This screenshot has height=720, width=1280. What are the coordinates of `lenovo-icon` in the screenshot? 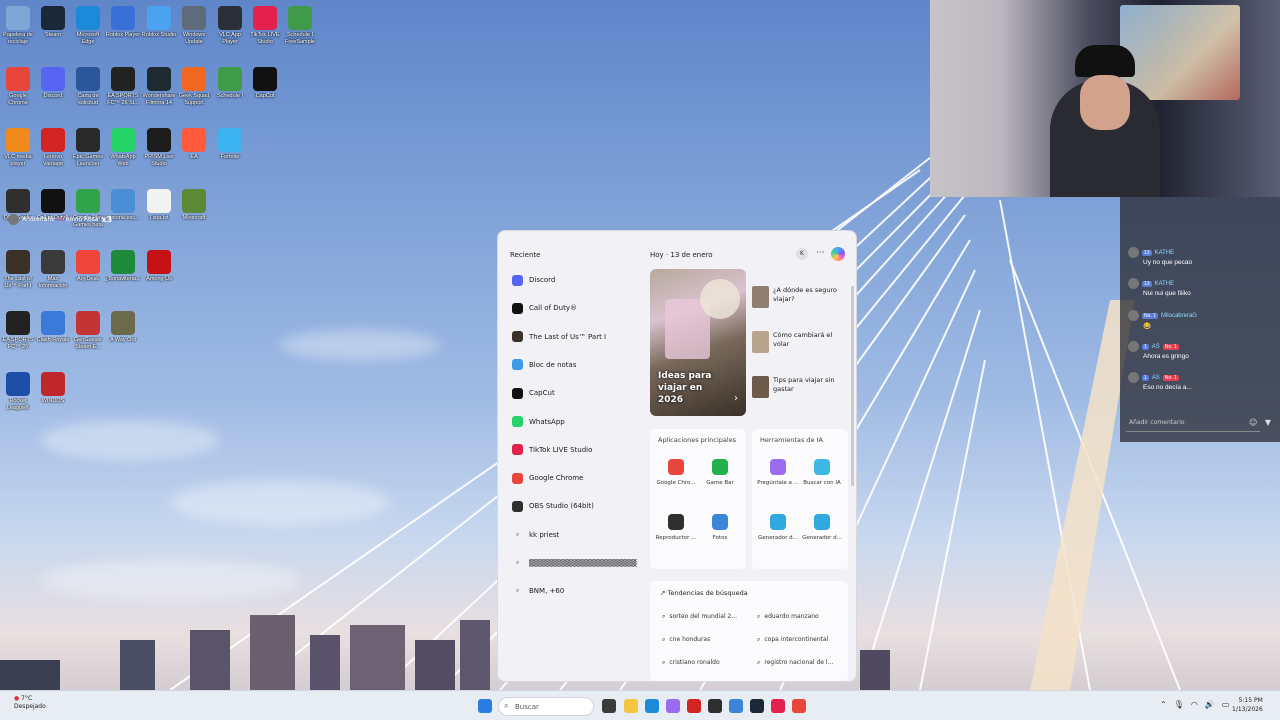 It's located at (694, 706).